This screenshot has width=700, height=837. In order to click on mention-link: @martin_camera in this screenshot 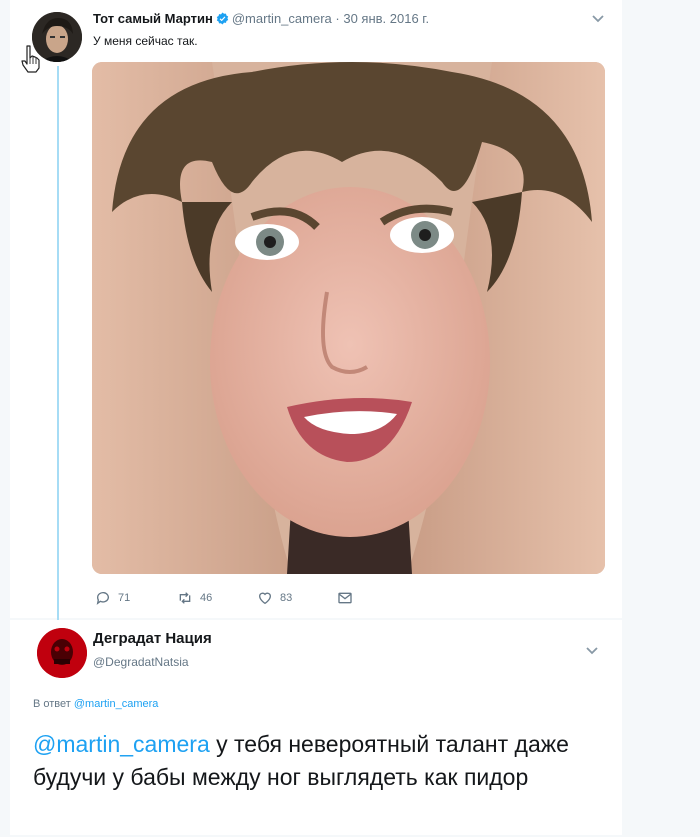, I will do `click(121, 744)`.